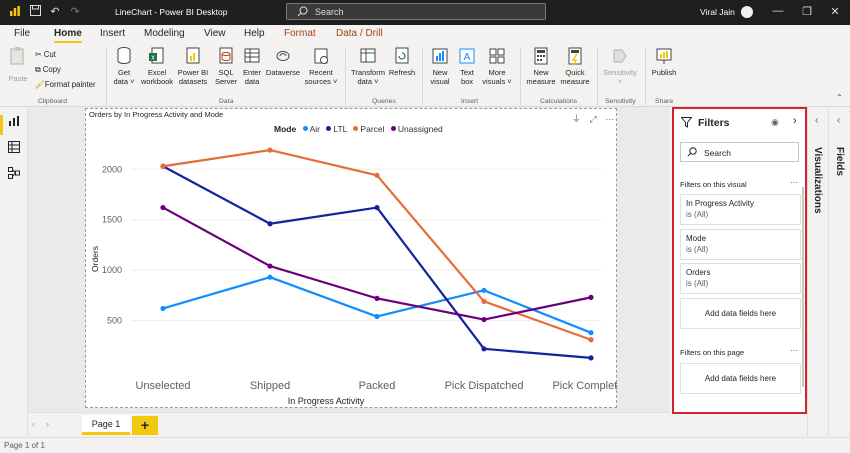  Describe the element at coordinates (254, 33) in the screenshot. I see `menu-help: Help` at that location.